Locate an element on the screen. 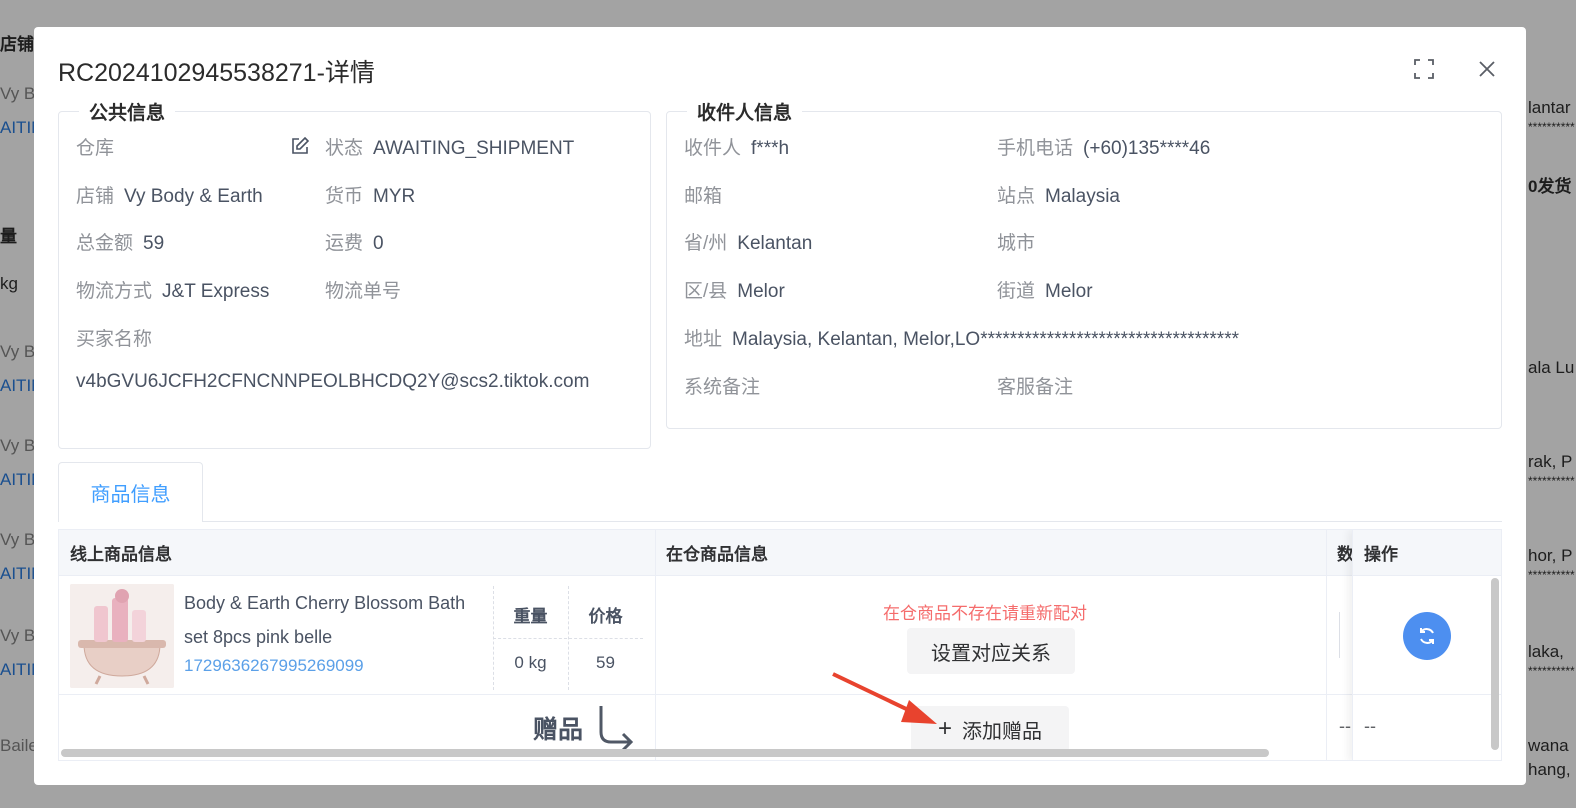 This screenshot has width=1576, height=808. city-field: 城市 is located at coordinates (1016, 241).